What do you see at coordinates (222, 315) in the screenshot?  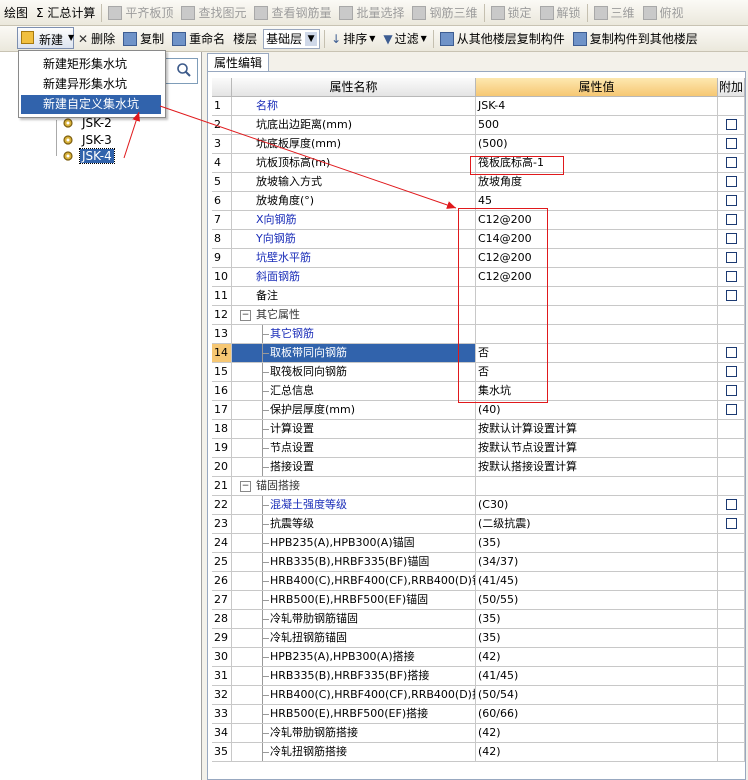 I see `row-index: 12` at bounding box center [222, 315].